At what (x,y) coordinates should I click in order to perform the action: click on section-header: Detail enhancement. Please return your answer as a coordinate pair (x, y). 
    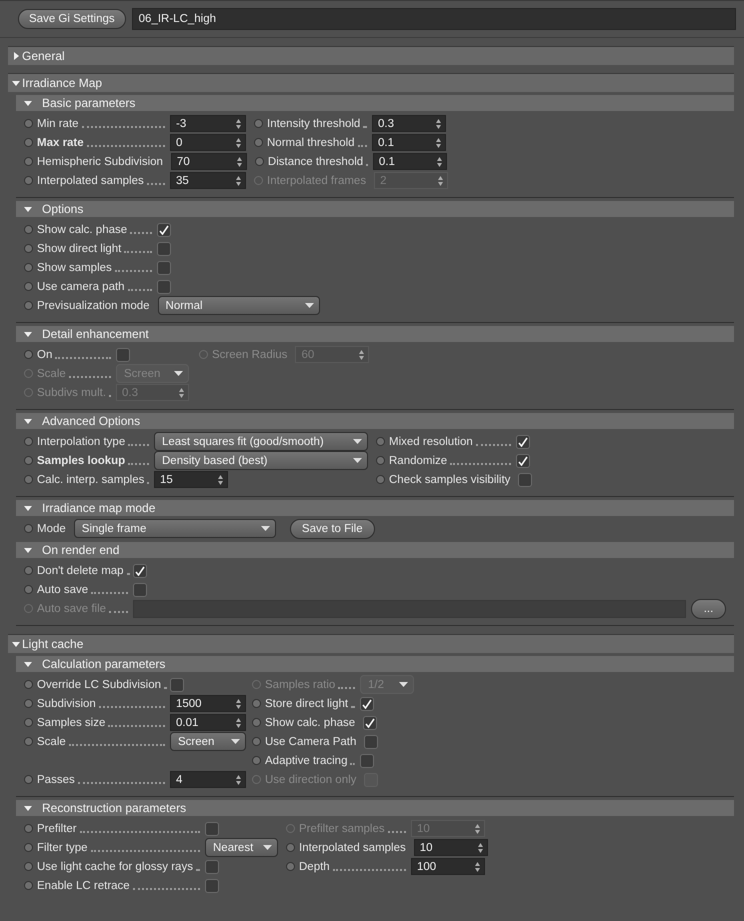
    Looking at the image, I should click on (375, 334).